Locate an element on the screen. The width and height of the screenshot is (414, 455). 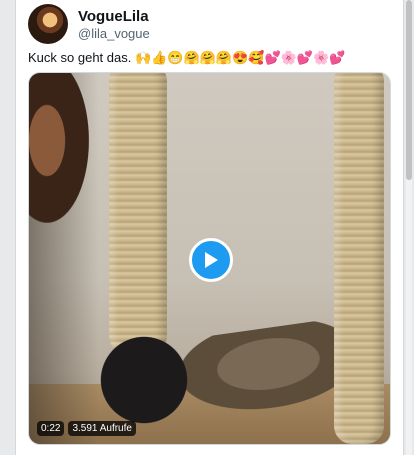
play-button is located at coordinates (211, 260).